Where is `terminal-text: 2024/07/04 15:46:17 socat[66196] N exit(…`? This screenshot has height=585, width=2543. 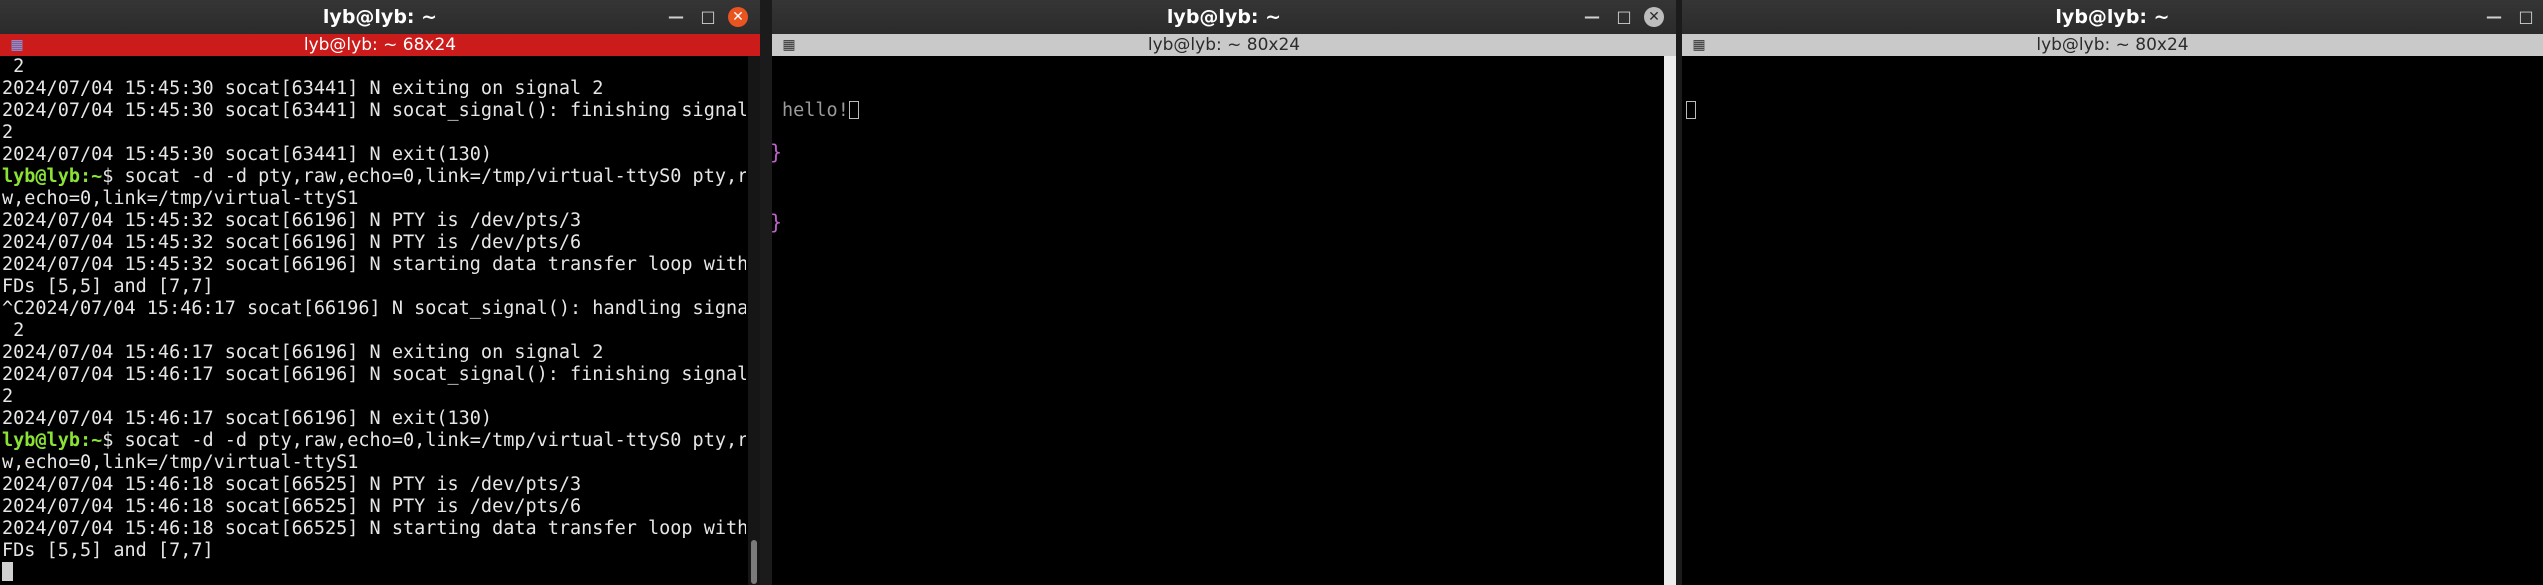 terminal-text: 2024/07/04 15:46:17 socat[66196] N exit(… is located at coordinates (247, 418).